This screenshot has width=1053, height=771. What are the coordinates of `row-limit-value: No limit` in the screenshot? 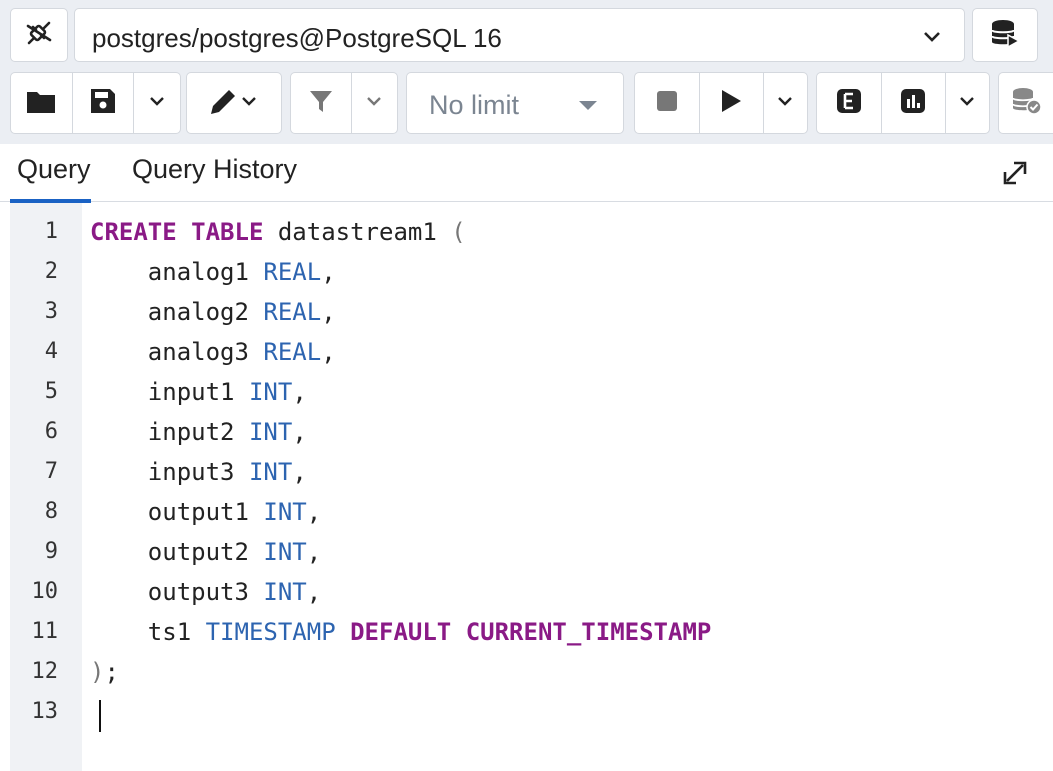 It's located at (474, 105).